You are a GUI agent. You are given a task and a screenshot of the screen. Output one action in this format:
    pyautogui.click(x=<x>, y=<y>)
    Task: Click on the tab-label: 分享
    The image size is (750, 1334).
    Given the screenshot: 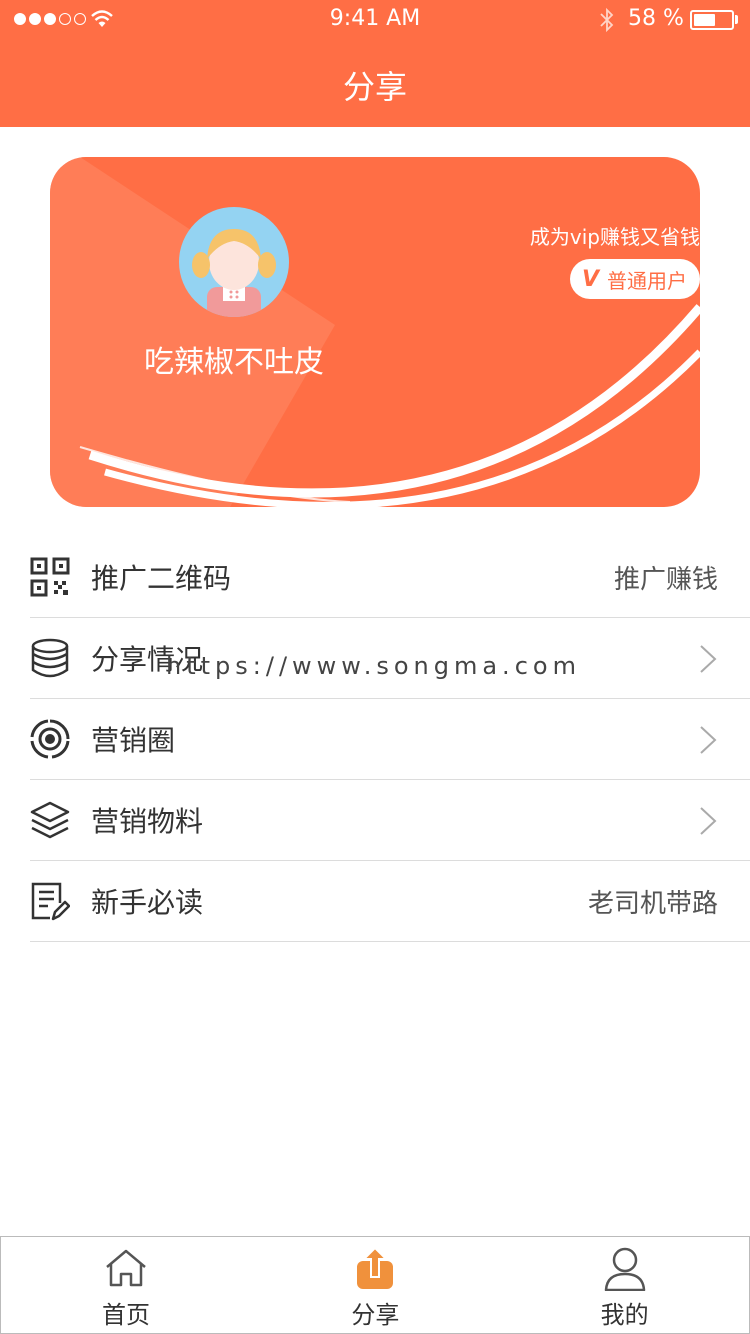 What is the action you would take?
    pyautogui.click(x=375, y=1315)
    